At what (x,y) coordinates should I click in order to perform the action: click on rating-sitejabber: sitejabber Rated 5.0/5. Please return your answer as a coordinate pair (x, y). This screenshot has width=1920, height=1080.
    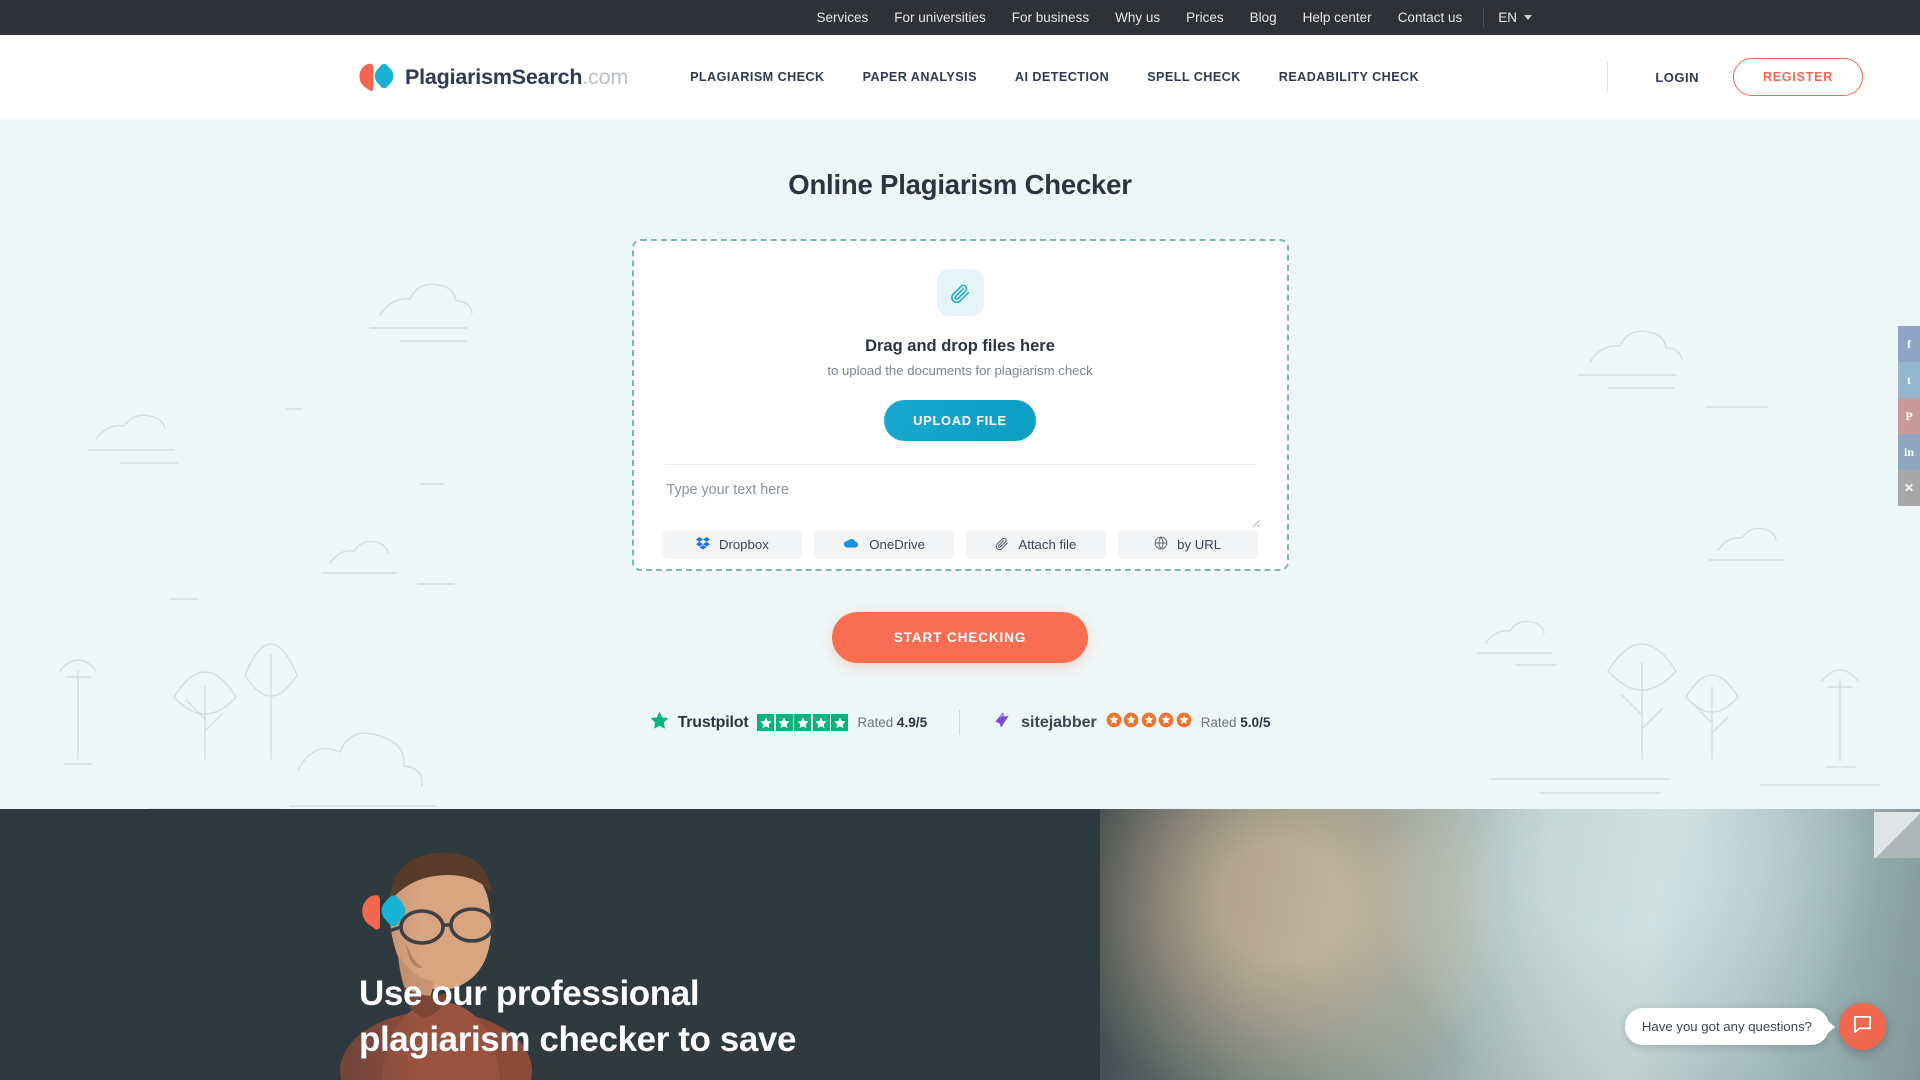
    Looking at the image, I should click on (1131, 722).